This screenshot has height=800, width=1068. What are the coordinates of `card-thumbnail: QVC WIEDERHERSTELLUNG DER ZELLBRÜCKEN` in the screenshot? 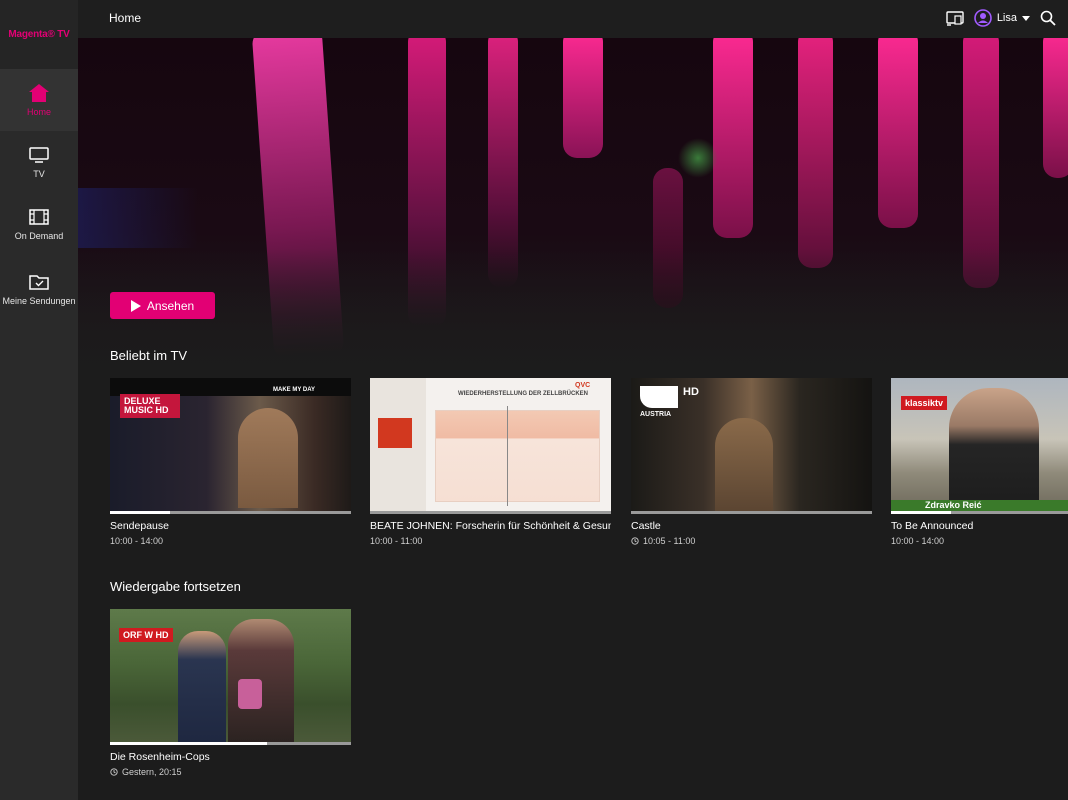 It's located at (490, 446).